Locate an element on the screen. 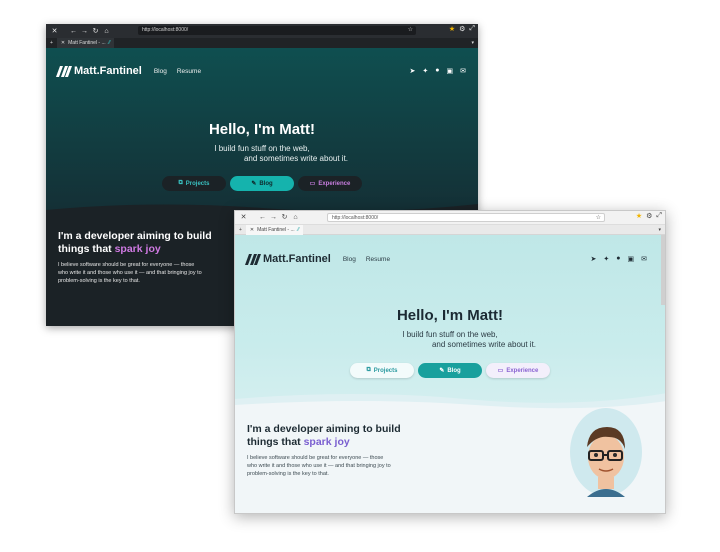  tab-bar: + ✕ Matt Fantinel - ... ⁄⁄ ▾ is located at coordinates (450, 229).